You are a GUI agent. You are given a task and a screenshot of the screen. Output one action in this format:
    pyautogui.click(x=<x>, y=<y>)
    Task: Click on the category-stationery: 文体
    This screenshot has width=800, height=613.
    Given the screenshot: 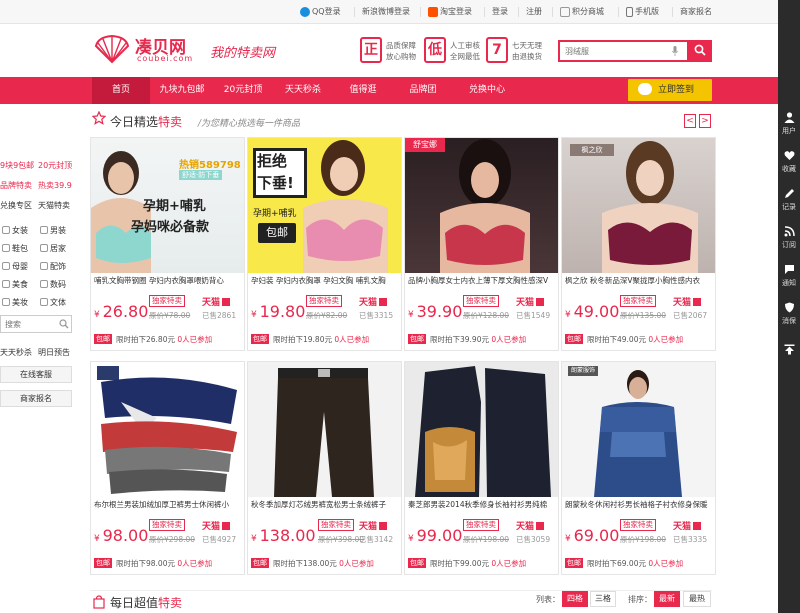 What is the action you would take?
    pyautogui.click(x=53, y=302)
    